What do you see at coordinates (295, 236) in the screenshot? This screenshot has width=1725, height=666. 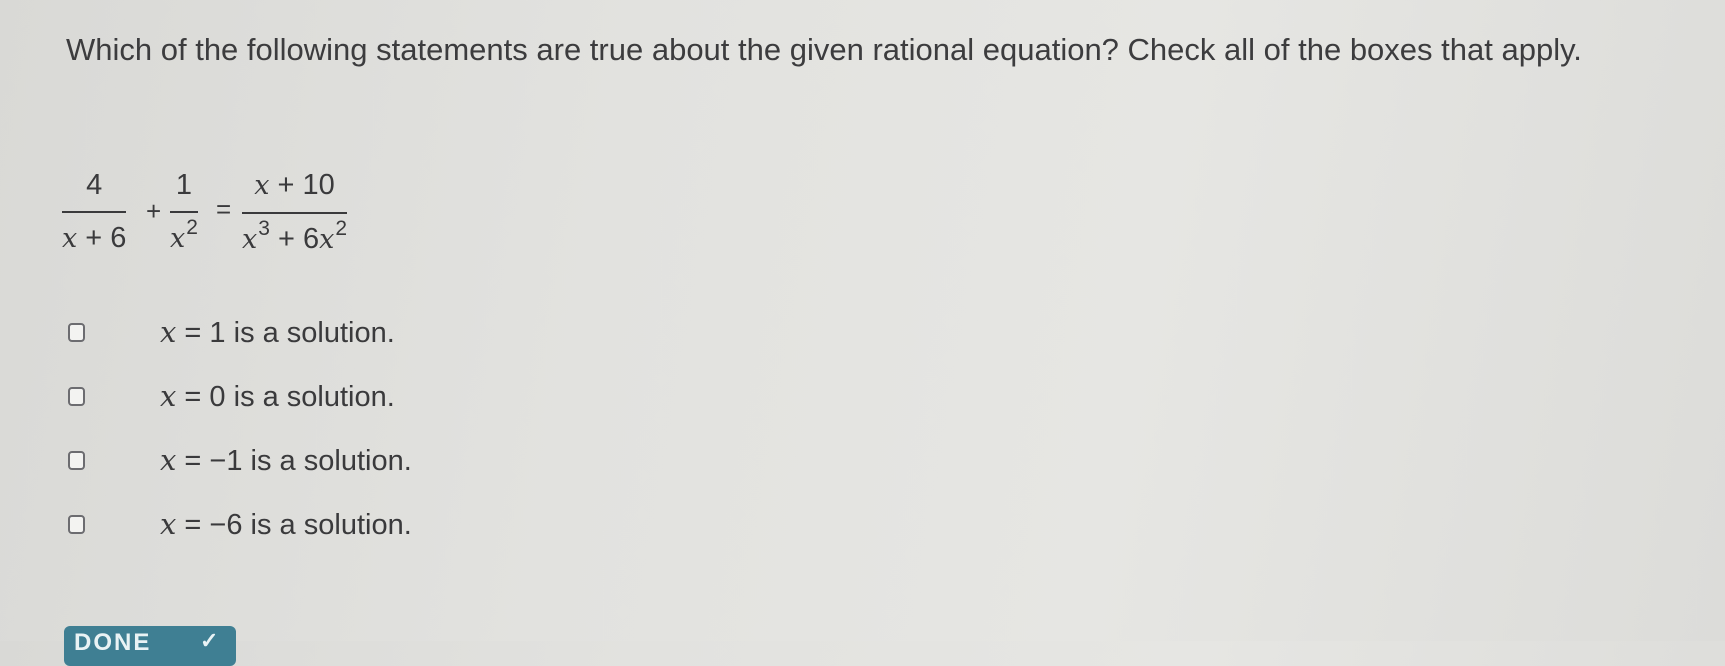 I see `denominator: x3 + 6x2` at bounding box center [295, 236].